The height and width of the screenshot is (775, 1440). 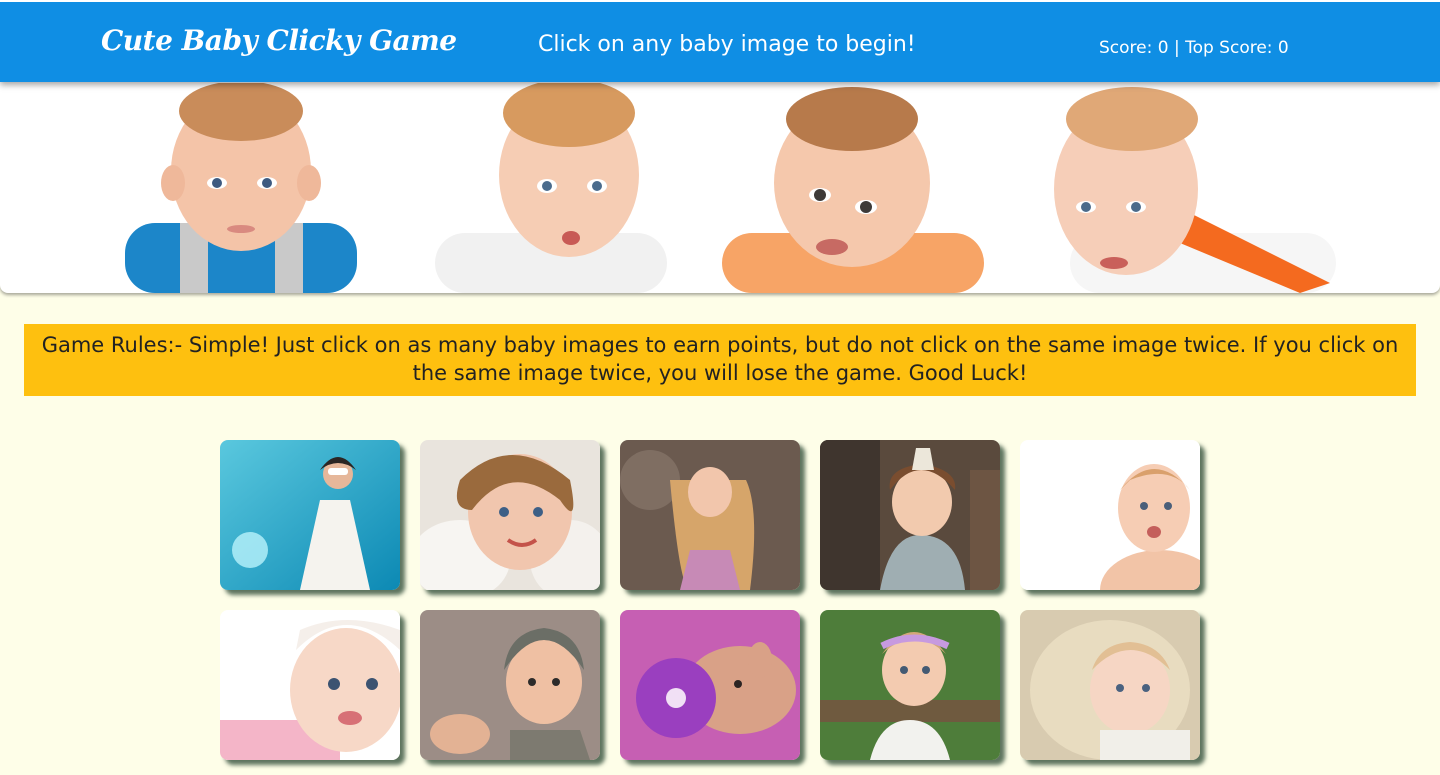 What do you see at coordinates (279, 40) in the screenshot?
I see `brand-title: Cute Baby Clicky Game` at bounding box center [279, 40].